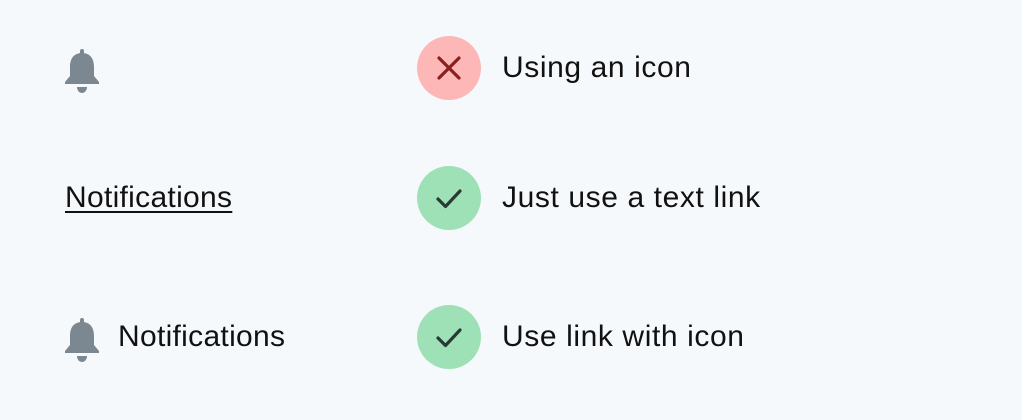 The width and height of the screenshot is (1022, 420). I want to click on verdict-caption: Use link with icon, so click(623, 336).